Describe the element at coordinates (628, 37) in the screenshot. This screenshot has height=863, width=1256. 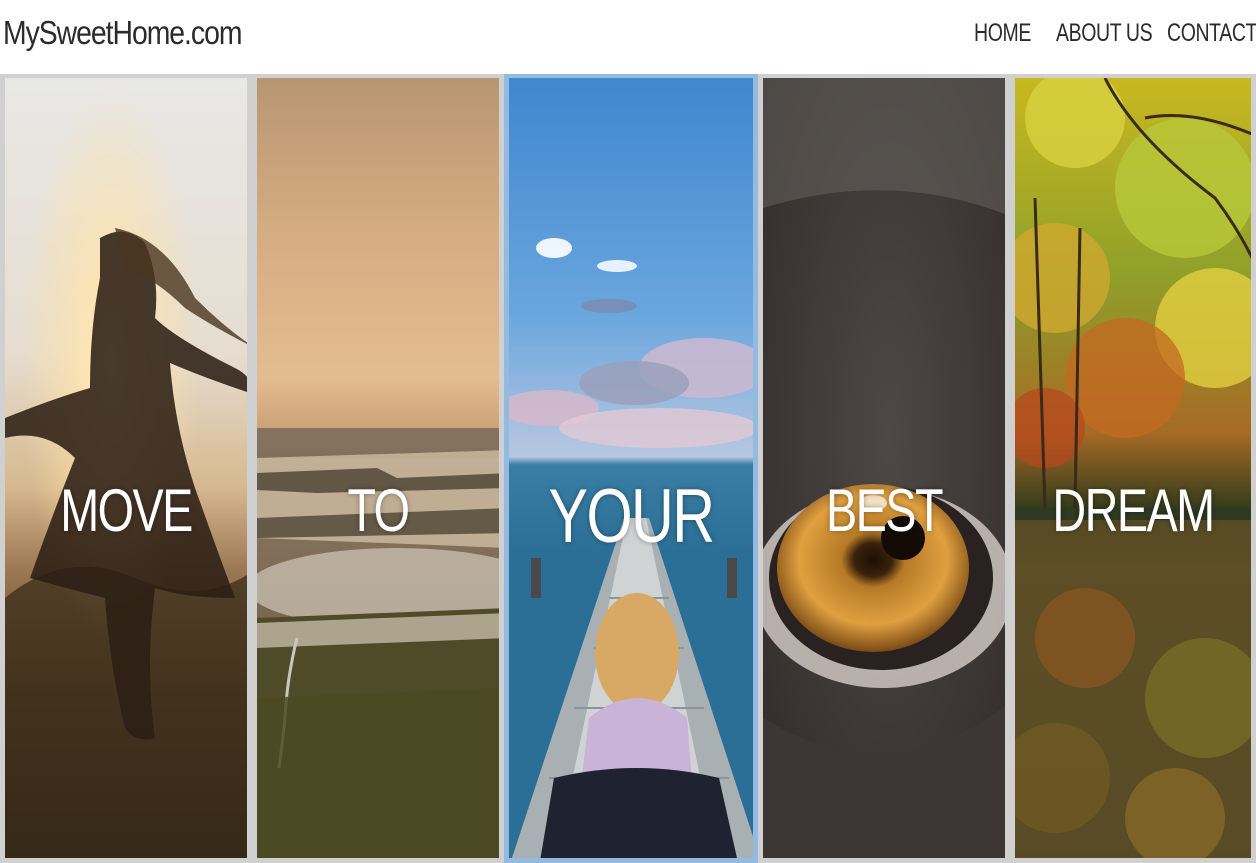
I see `site-header: MySweetHome.com HOME ABOUT US CONTACT` at that location.